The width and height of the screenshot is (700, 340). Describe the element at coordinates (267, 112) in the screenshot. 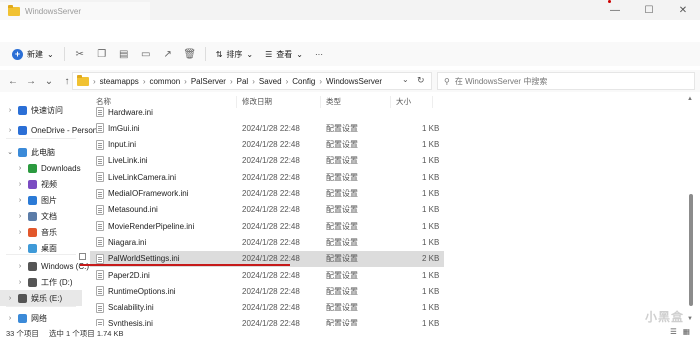

I see `table-row: Hardware.ini` at that location.